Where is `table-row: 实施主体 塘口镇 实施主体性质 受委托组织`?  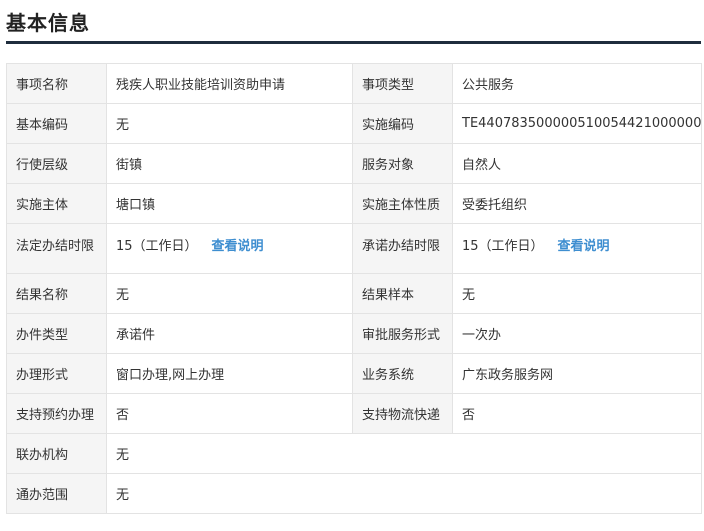 table-row: 实施主体 塘口镇 实施主体性质 受委托组织 is located at coordinates (354, 203).